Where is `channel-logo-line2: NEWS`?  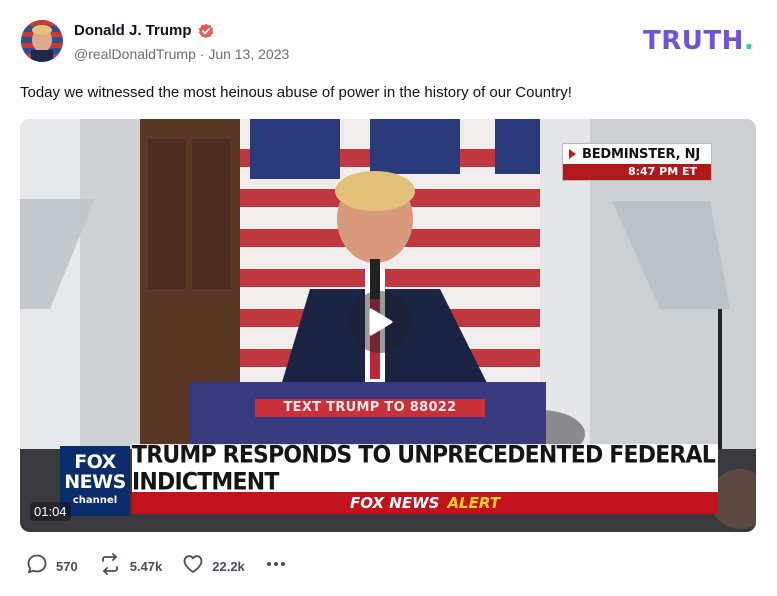
channel-logo-line2: NEWS is located at coordinates (95, 482).